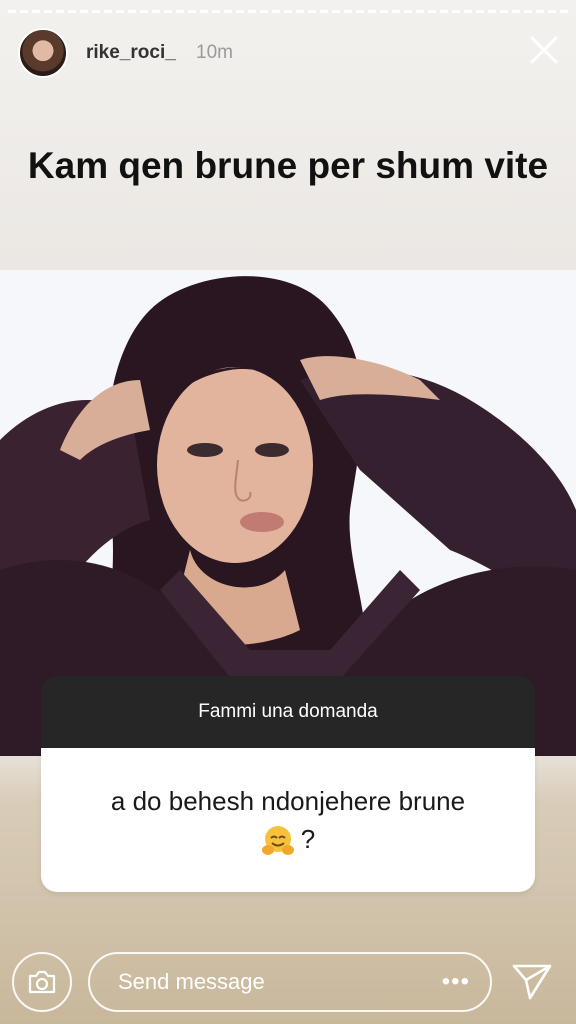 This screenshot has height=1024, width=576. I want to click on camera-icon, so click(42, 982).